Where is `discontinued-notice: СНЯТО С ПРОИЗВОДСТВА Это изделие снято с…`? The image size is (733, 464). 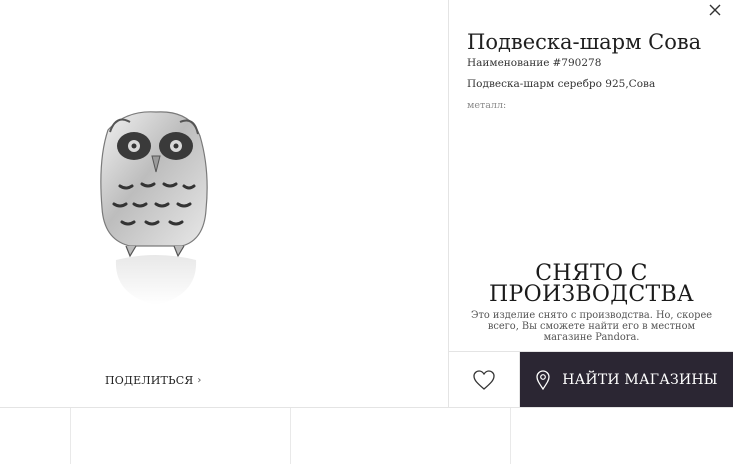 discontinued-notice: СНЯТО С ПРОИЗВОДСТВА Это изделие снято с… is located at coordinates (591, 302).